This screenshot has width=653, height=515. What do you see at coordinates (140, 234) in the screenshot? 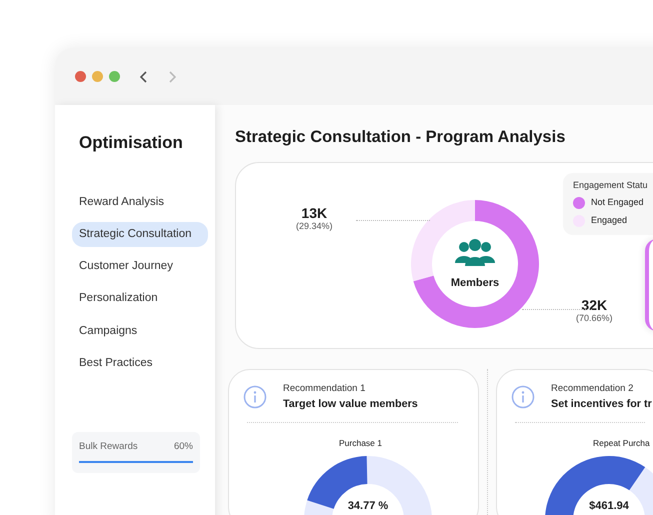
I see `sidebar-item: Strategic Consultation` at bounding box center [140, 234].